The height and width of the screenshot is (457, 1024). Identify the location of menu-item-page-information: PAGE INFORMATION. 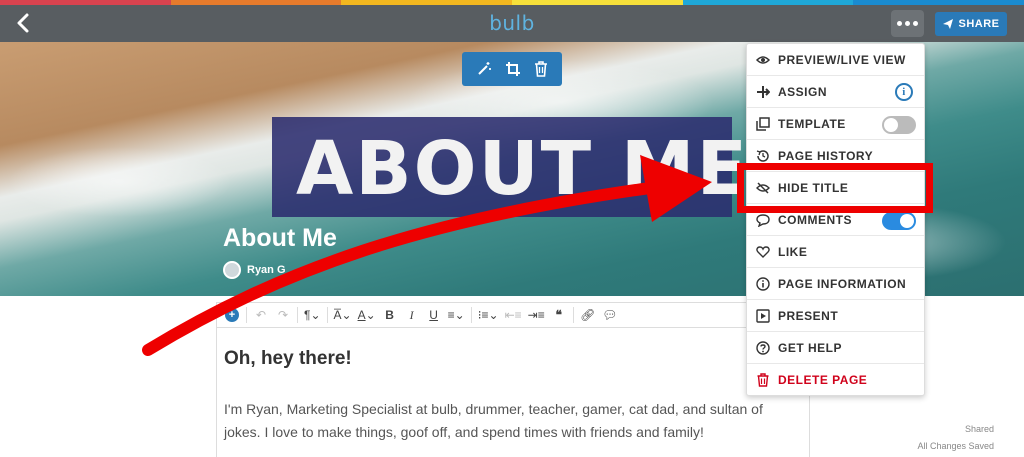
(835, 284).